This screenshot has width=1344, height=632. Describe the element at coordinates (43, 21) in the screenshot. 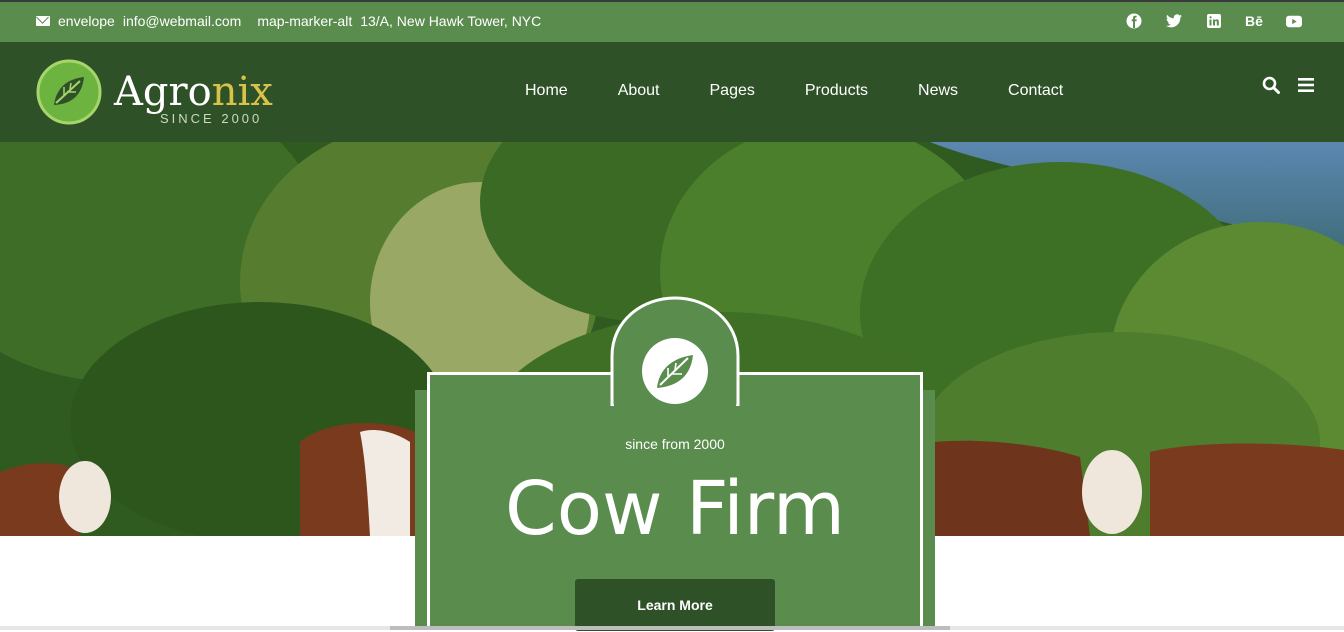

I see `envelope-icon` at that location.